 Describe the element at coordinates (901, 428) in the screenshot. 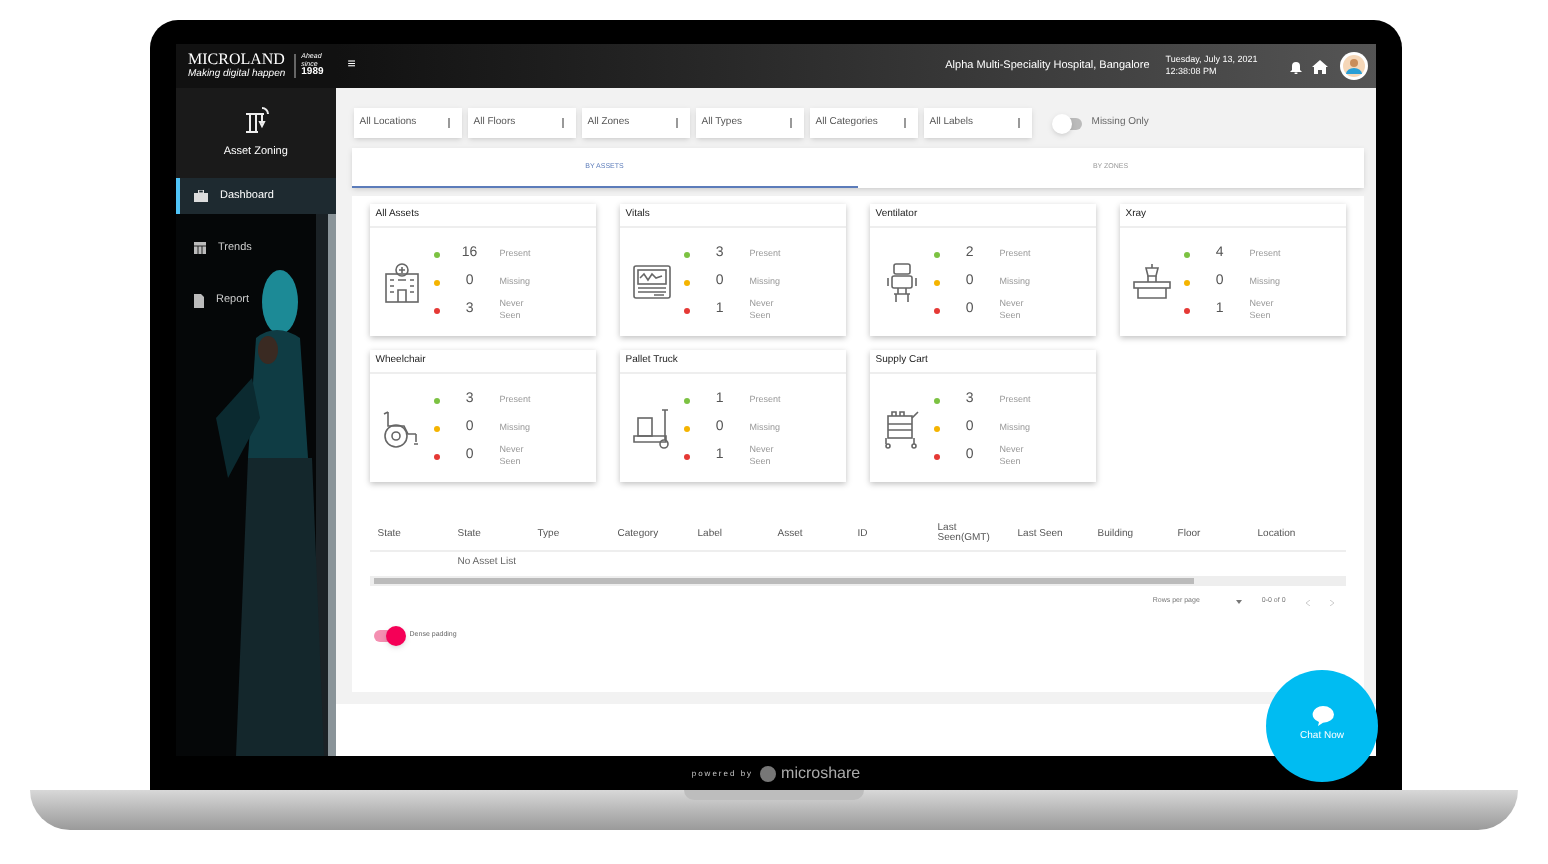

I see `supply-cart-icon` at that location.